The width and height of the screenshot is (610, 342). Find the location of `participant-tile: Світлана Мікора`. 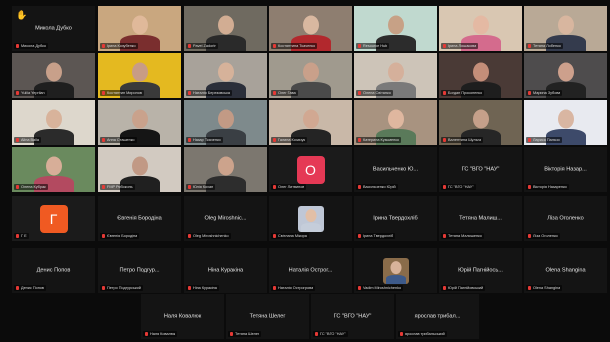

participant-tile: Світлана Мікора is located at coordinates (310, 218).